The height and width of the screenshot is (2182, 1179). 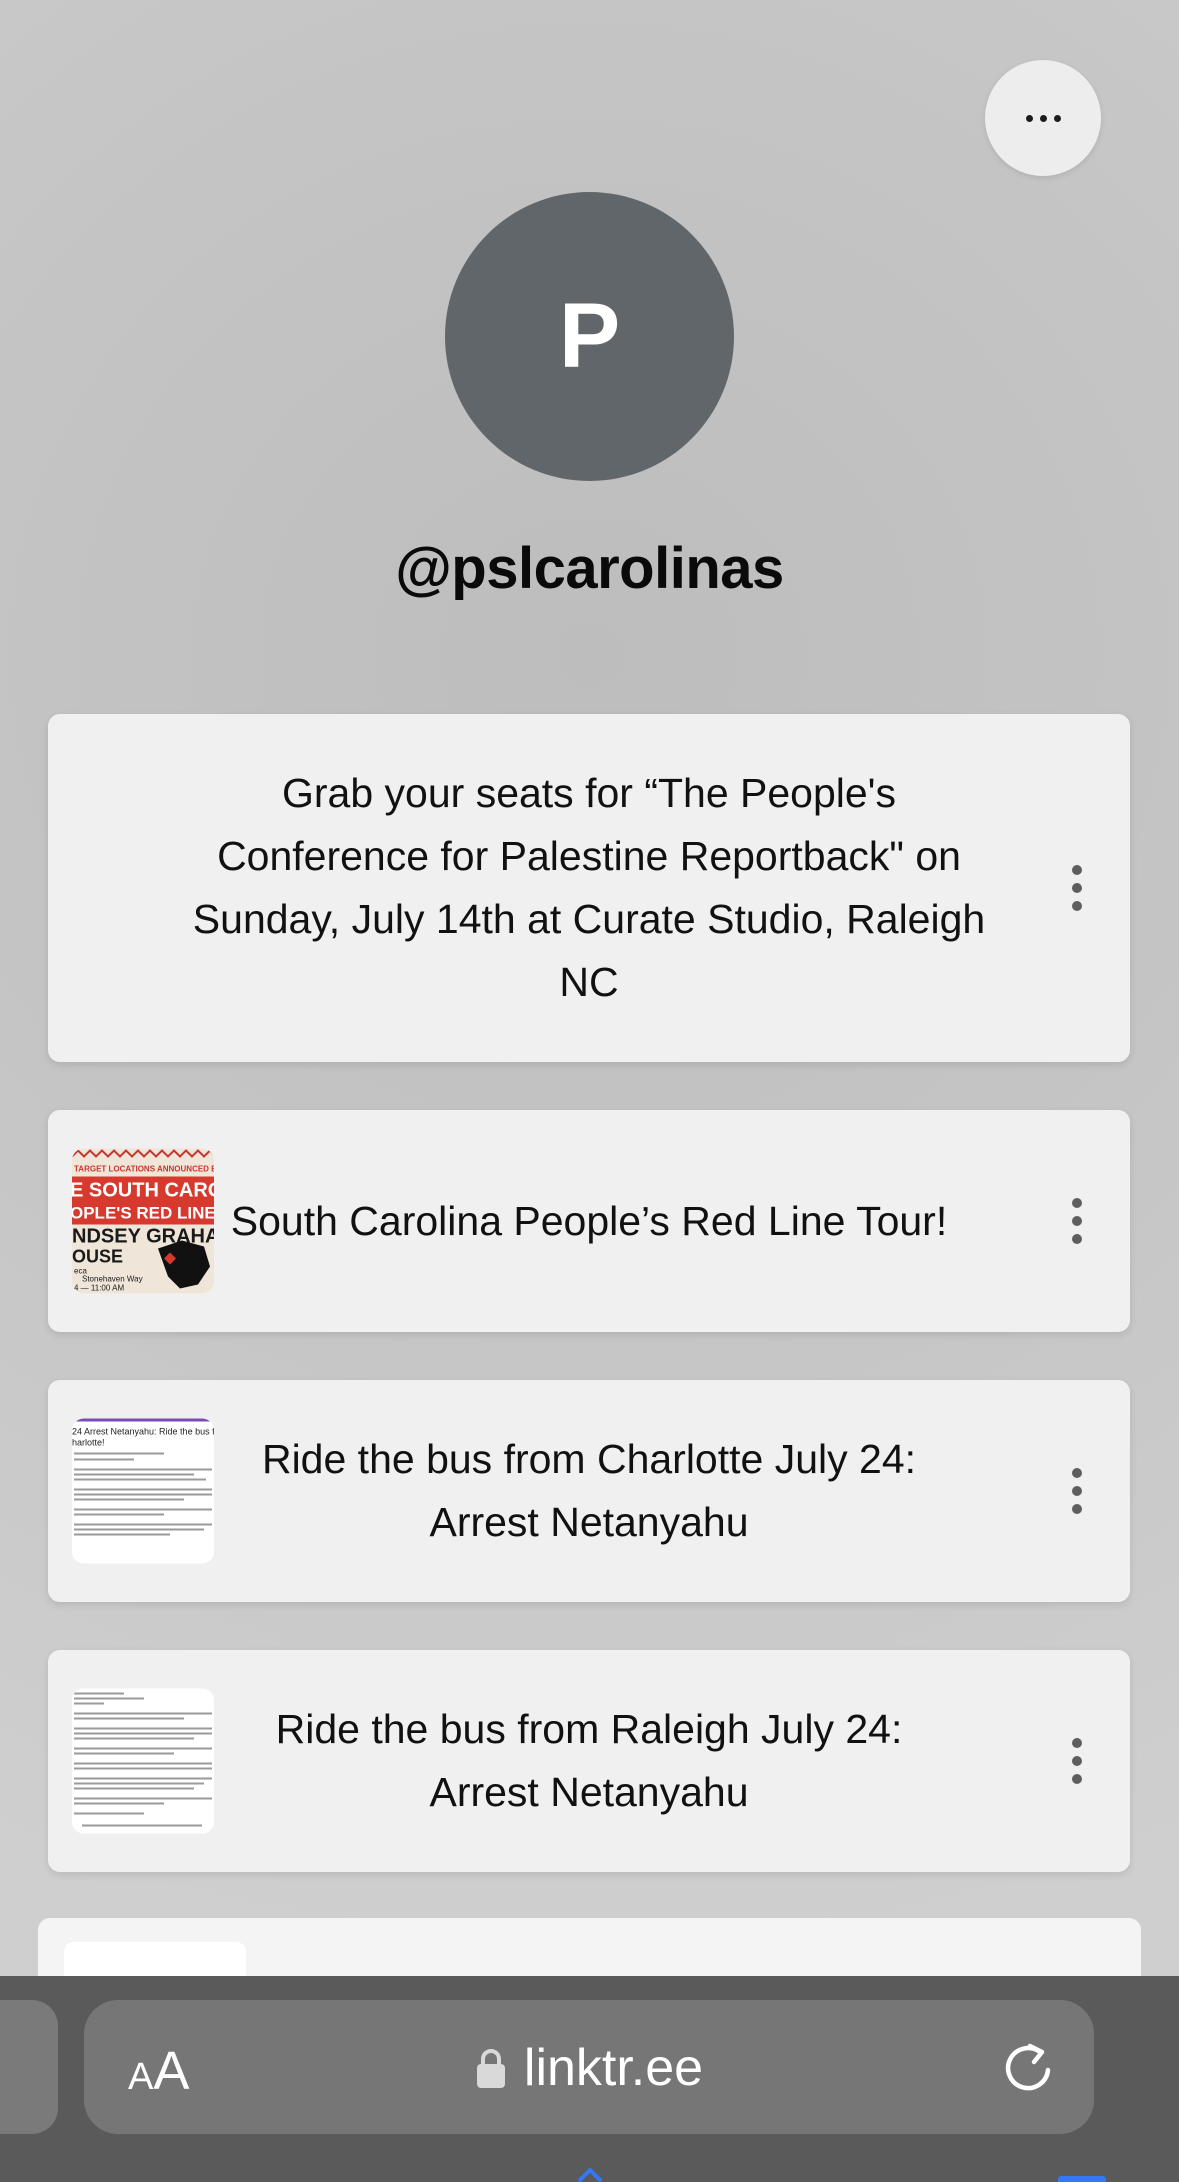 I want to click on more-horizontal-icon, so click(x=1043, y=118).